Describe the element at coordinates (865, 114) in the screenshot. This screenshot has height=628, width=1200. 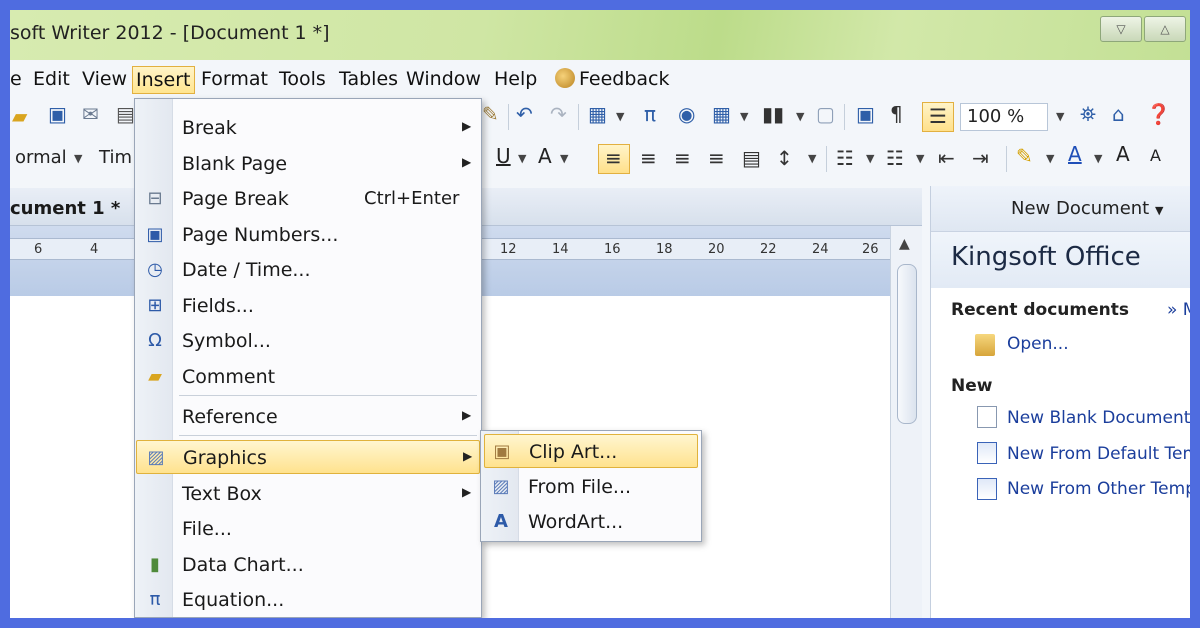
I see `preview-icon: ▣` at that location.